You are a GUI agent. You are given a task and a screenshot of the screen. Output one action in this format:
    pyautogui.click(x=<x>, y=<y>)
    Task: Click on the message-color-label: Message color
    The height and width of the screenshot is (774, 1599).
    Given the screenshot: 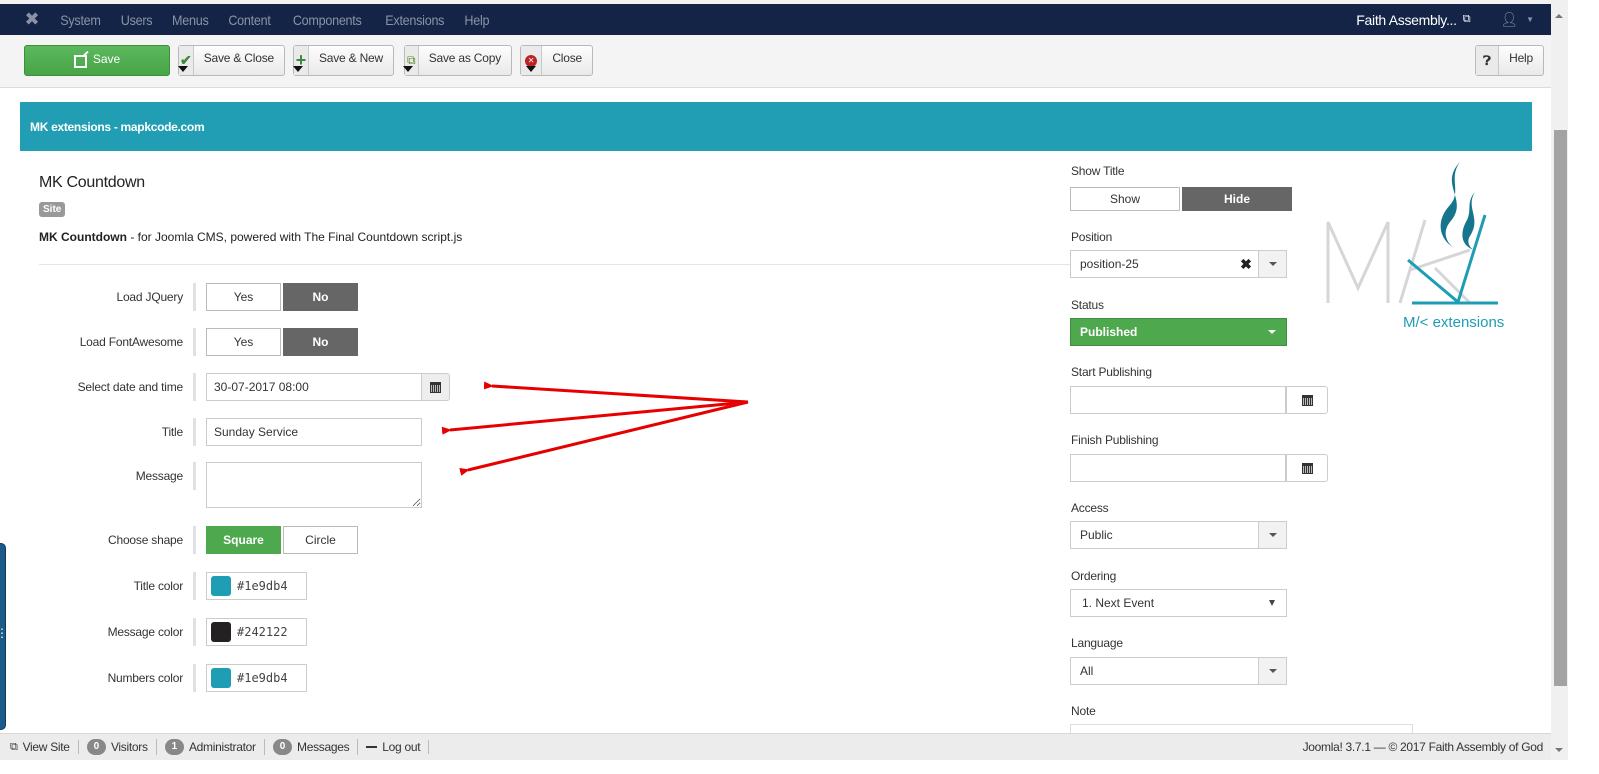 What is the action you would take?
    pyautogui.click(x=145, y=632)
    